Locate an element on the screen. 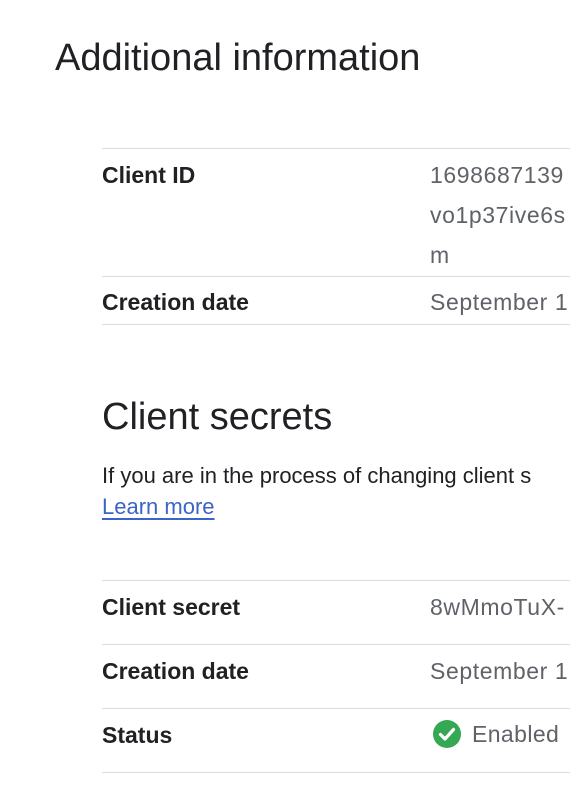 The width and height of the screenshot is (570, 800). status-row: Status Enabled is located at coordinates (336, 740).